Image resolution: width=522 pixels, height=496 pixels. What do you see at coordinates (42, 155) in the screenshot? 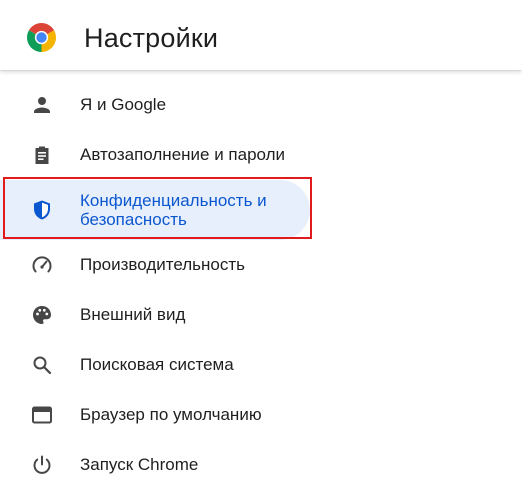
I see `clipboard-icon` at bounding box center [42, 155].